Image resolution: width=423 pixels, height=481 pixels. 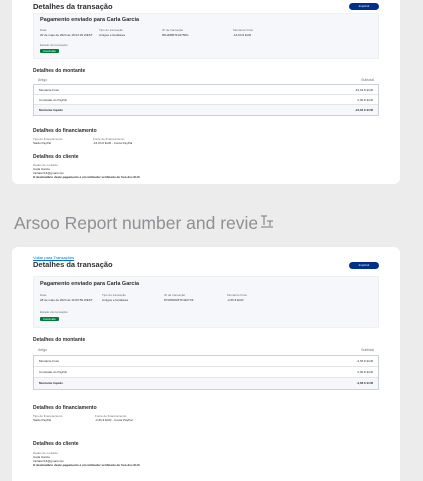 I want to click on table-row: Montante bruto -16,64 € EUR, so click(x=206, y=90).